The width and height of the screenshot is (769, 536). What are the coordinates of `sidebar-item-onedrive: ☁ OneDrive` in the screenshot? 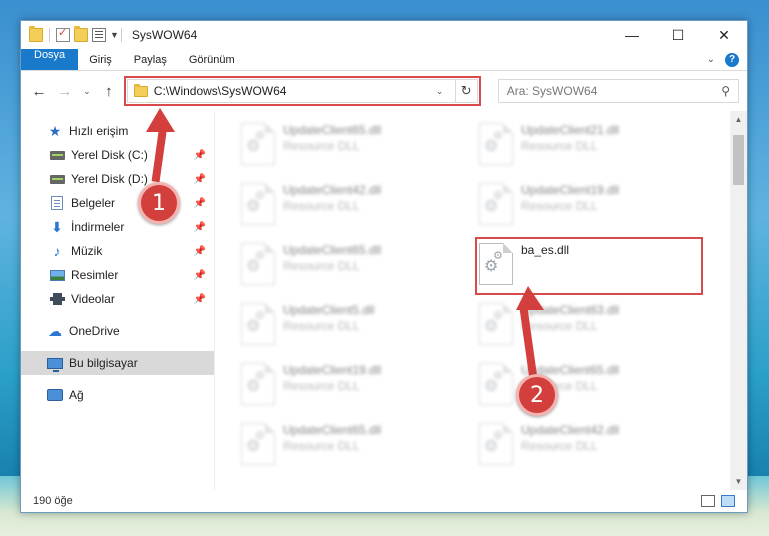 It's located at (117, 331).